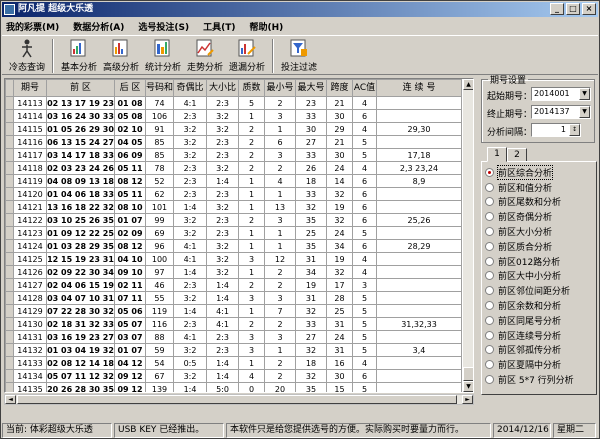  I want to click on col-header-big-small: 大小比, so click(222, 88).